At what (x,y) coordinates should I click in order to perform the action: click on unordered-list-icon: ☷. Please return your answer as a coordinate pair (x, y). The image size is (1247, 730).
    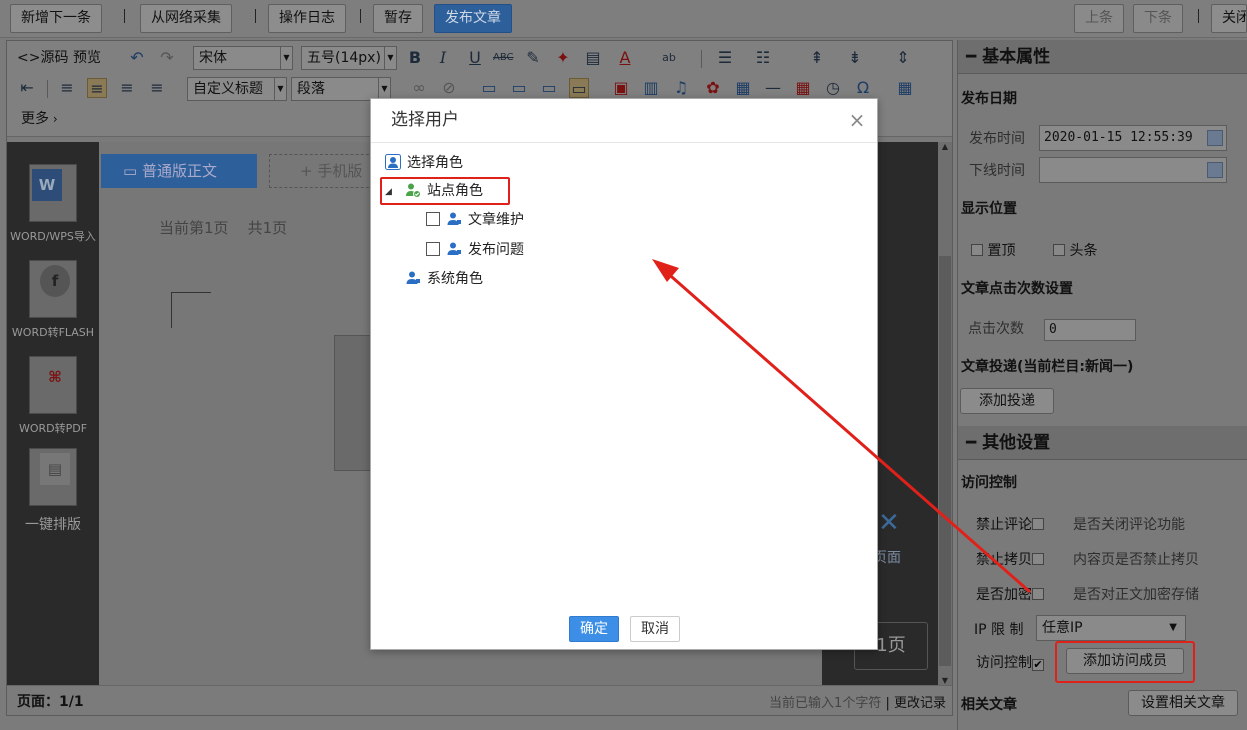
    Looking at the image, I should click on (763, 58).